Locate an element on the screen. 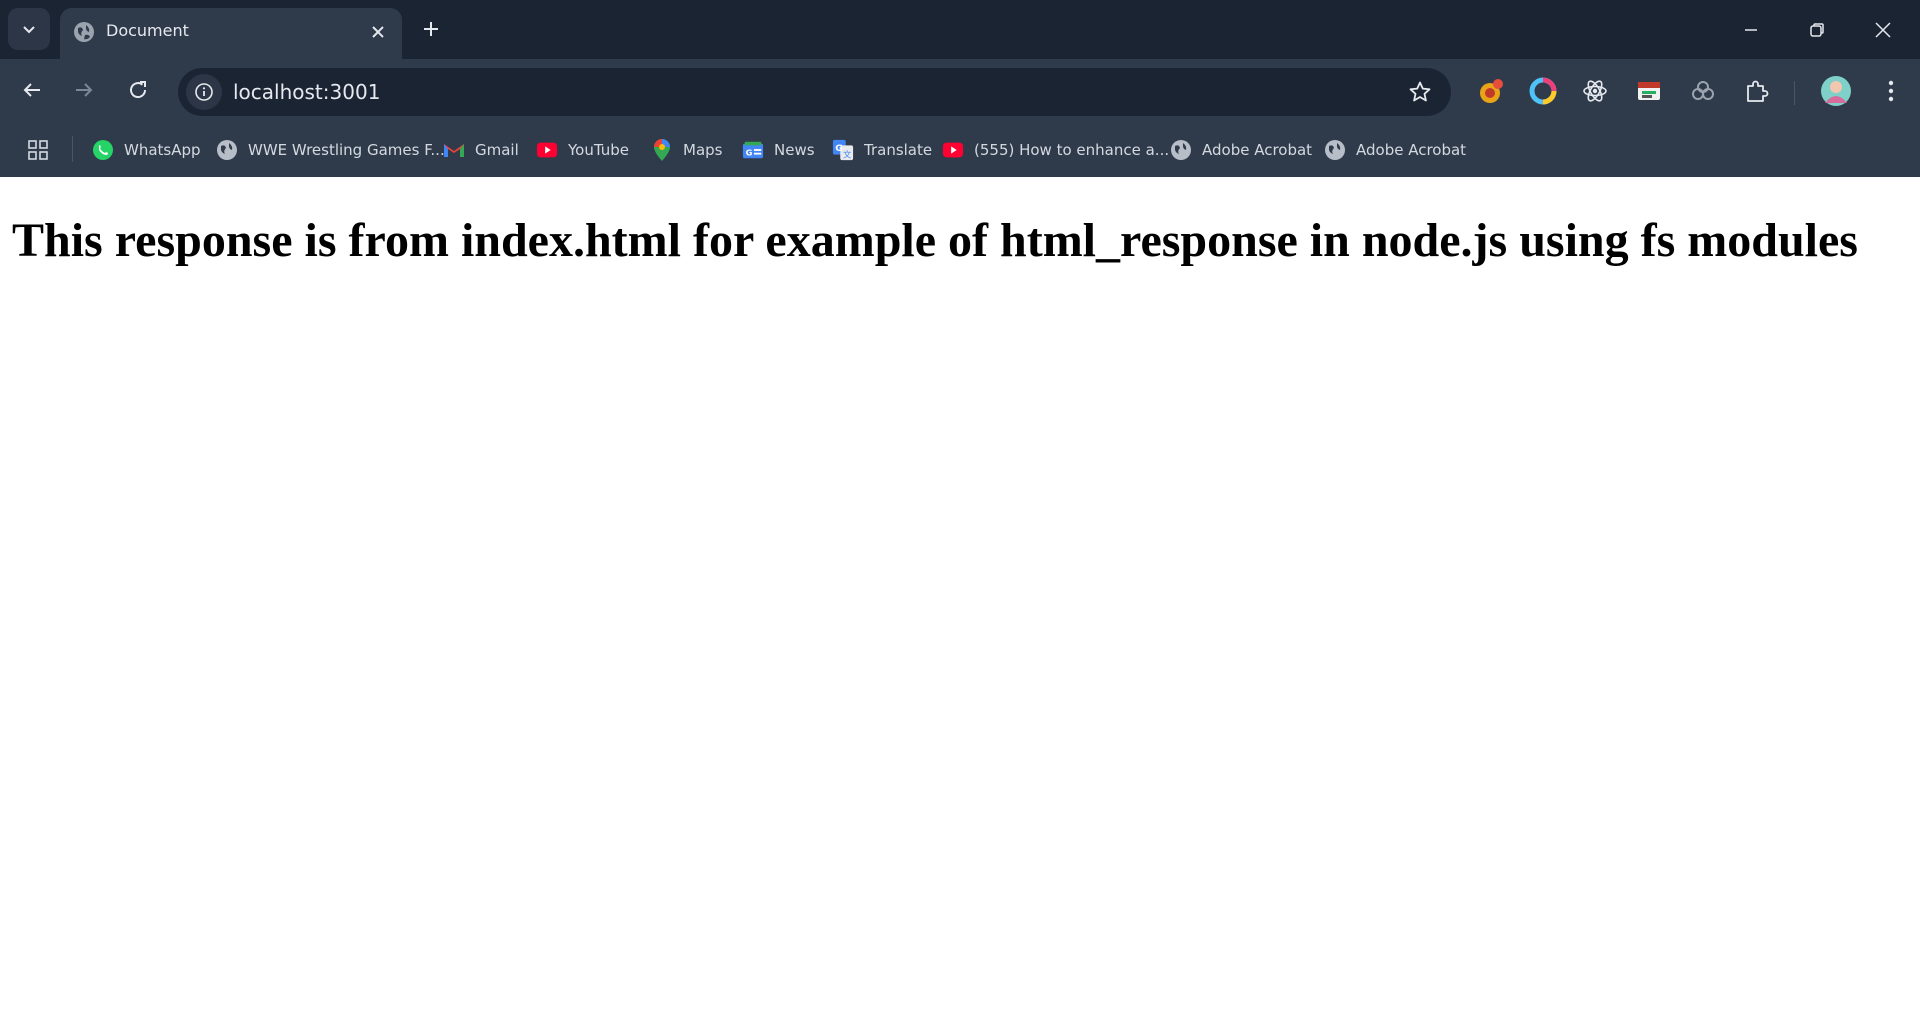  avatar is located at coordinates (1836, 91).